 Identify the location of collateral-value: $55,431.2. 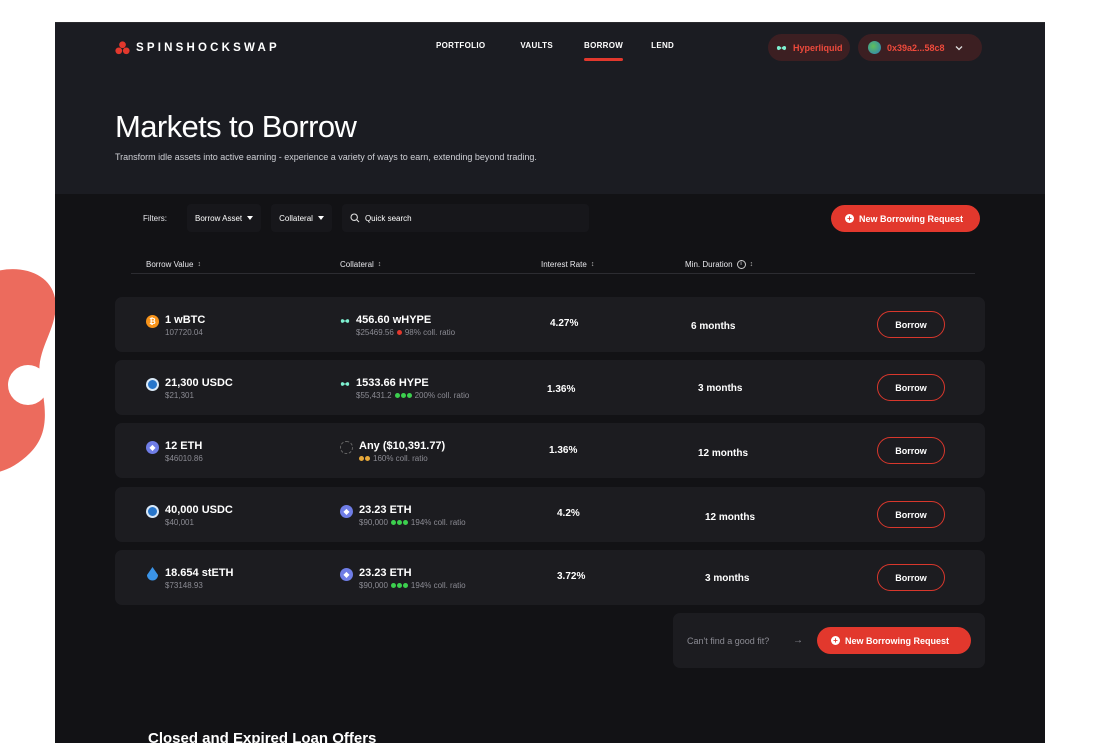
(374, 395).